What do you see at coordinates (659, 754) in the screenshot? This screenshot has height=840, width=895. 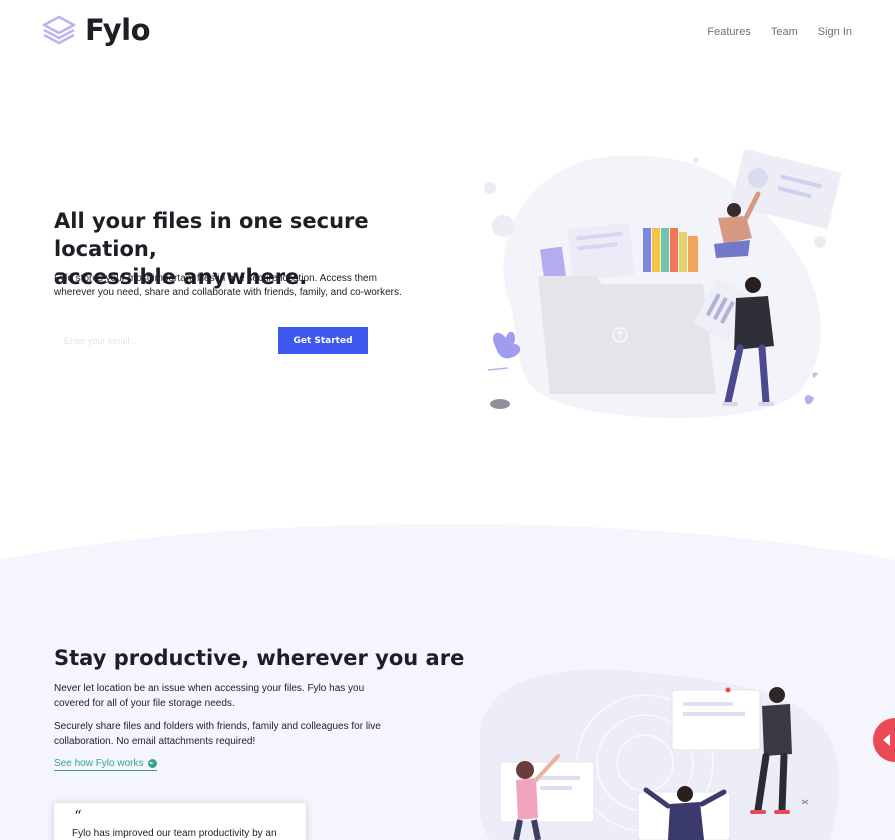 I see `productive-illustration` at bounding box center [659, 754].